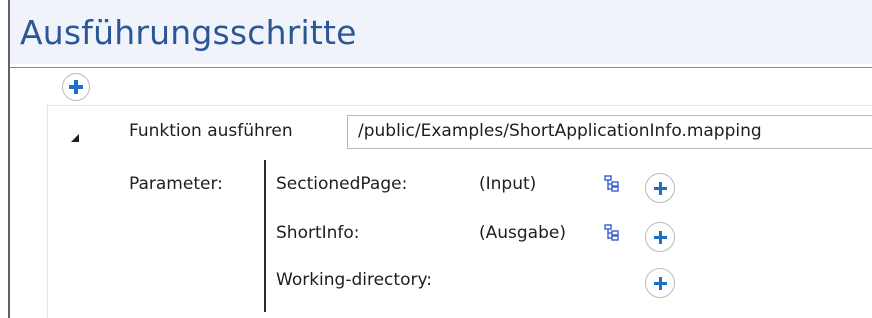 The image size is (872, 318). I want to click on parameter-direction: (Input), so click(508, 184).